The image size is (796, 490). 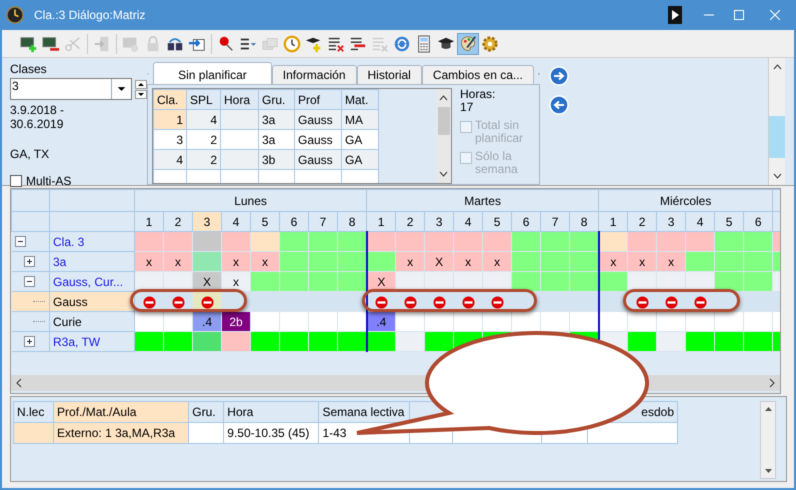 What do you see at coordinates (236, 322) in the screenshot?
I see `timetable-cell: 2b` at bounding box center [236, 322].